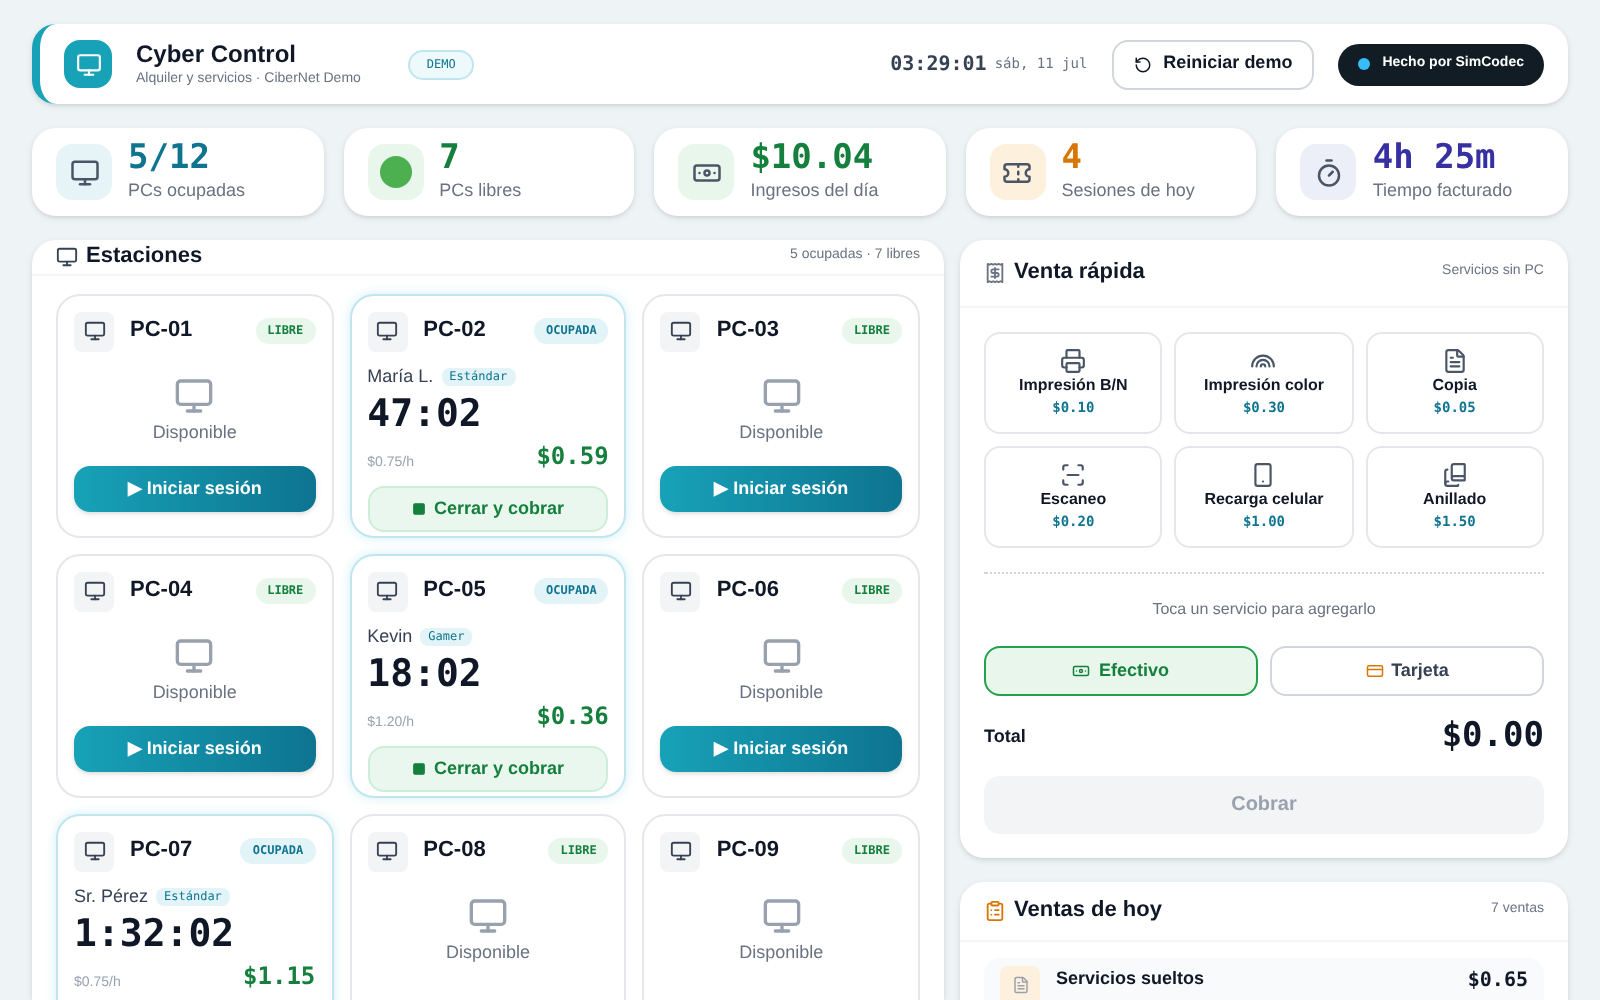 The width and height of the screenshot is (1600, 1000). Describe the element at coordinates (455, 331) in the screenshot. I see `pc-name: PC-02` at that location.